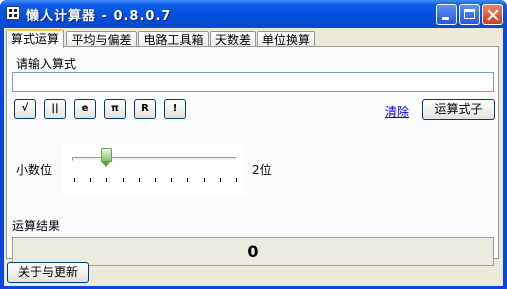 The width and height of the screenshot is (507, 289). What do you see at coordinates (48, 272) in the screenshot?
I see `about-update-button: 关于与更新` at bounding box center [48, 272].